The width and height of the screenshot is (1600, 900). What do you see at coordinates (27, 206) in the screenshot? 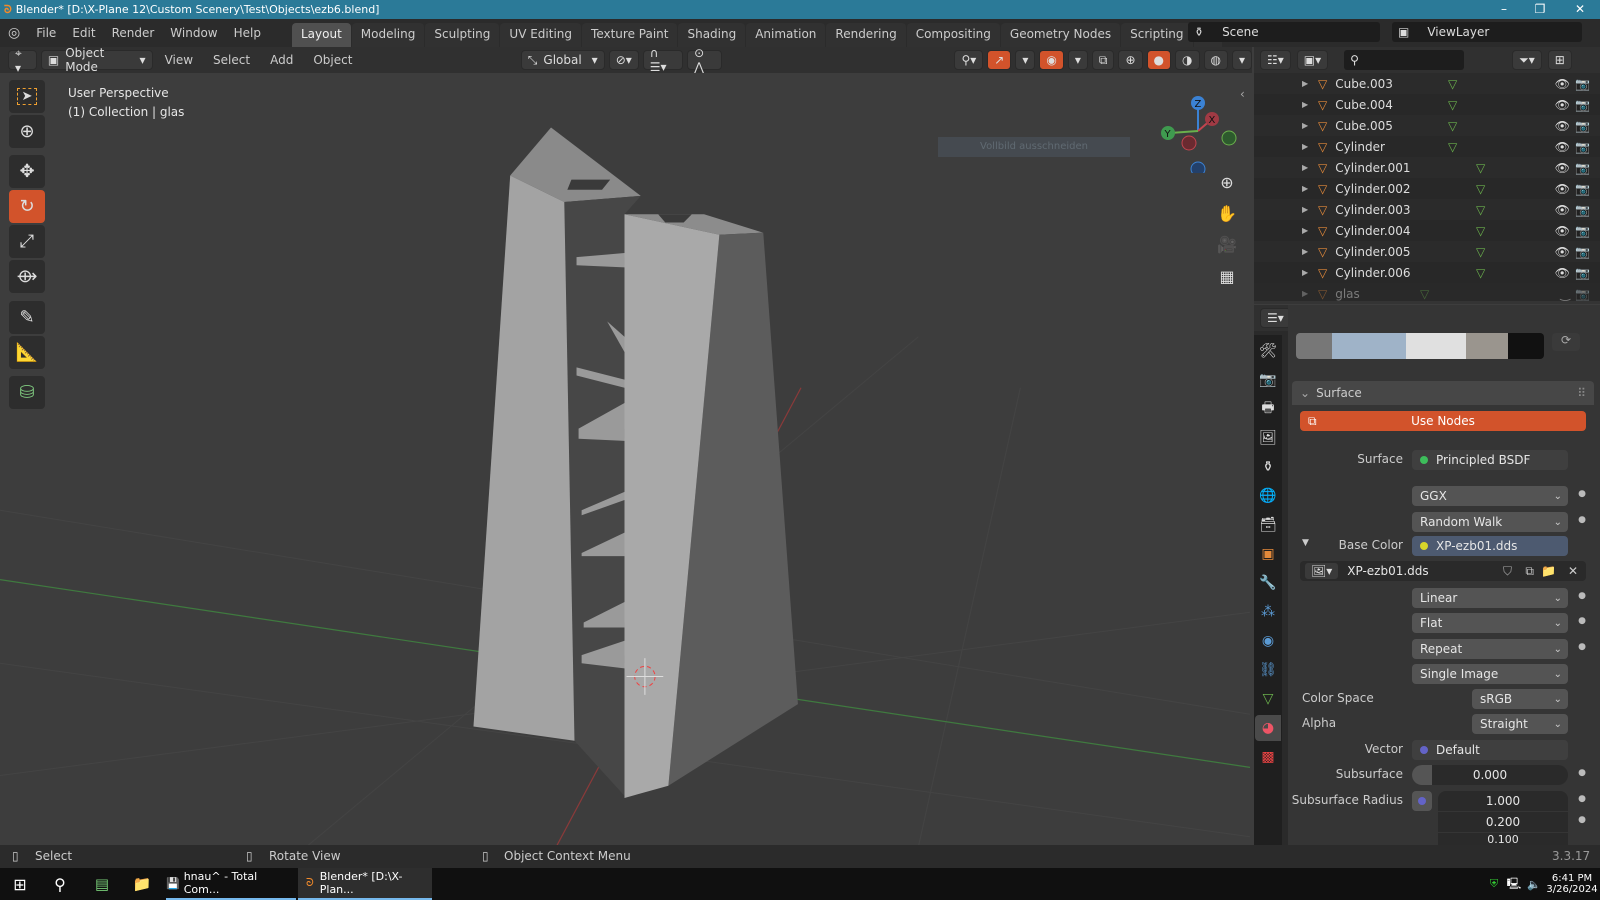
I see `rotate-tool: ↻` at bounding box center [27, 206].